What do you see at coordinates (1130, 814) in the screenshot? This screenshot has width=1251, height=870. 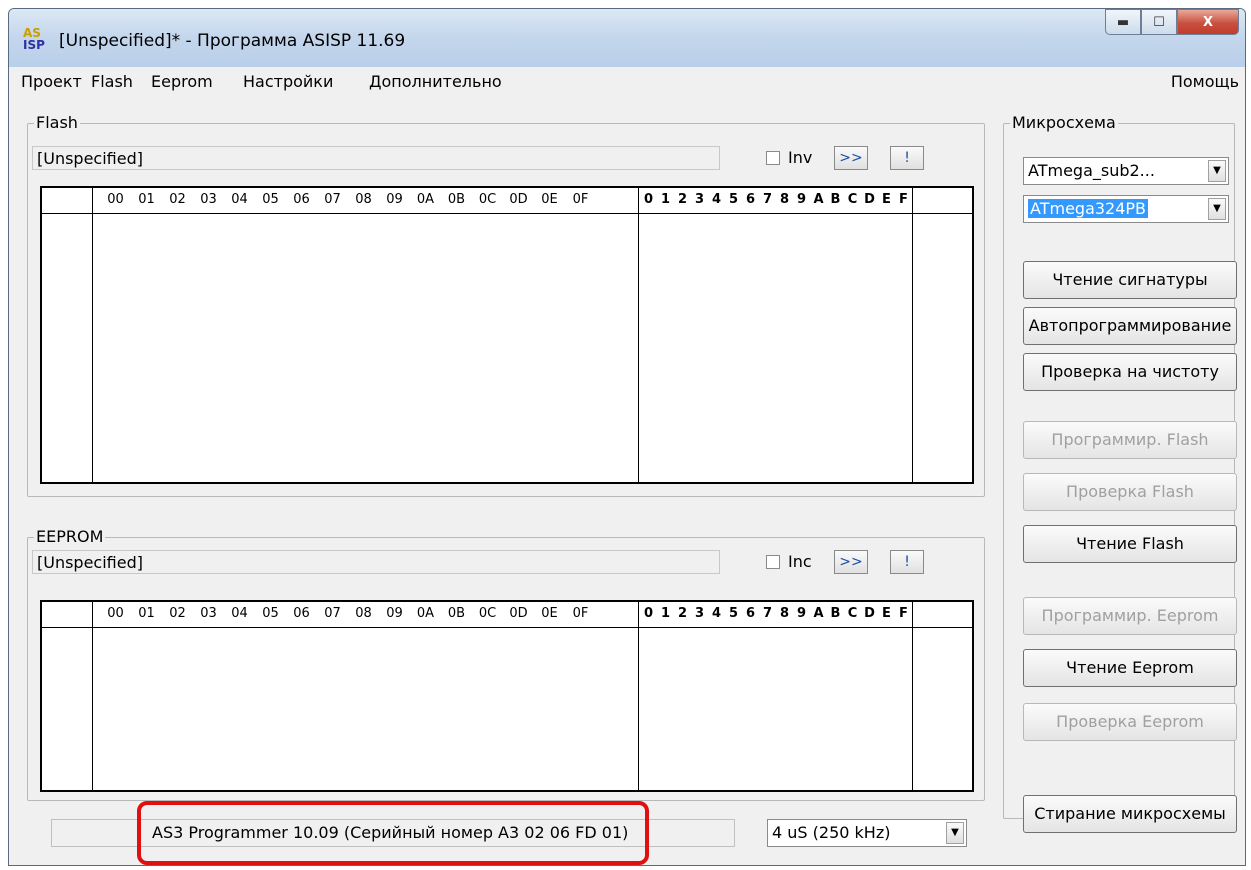 I see `erase-chip-button: Стирание микросхемы` at bounding box center [1130, 814].